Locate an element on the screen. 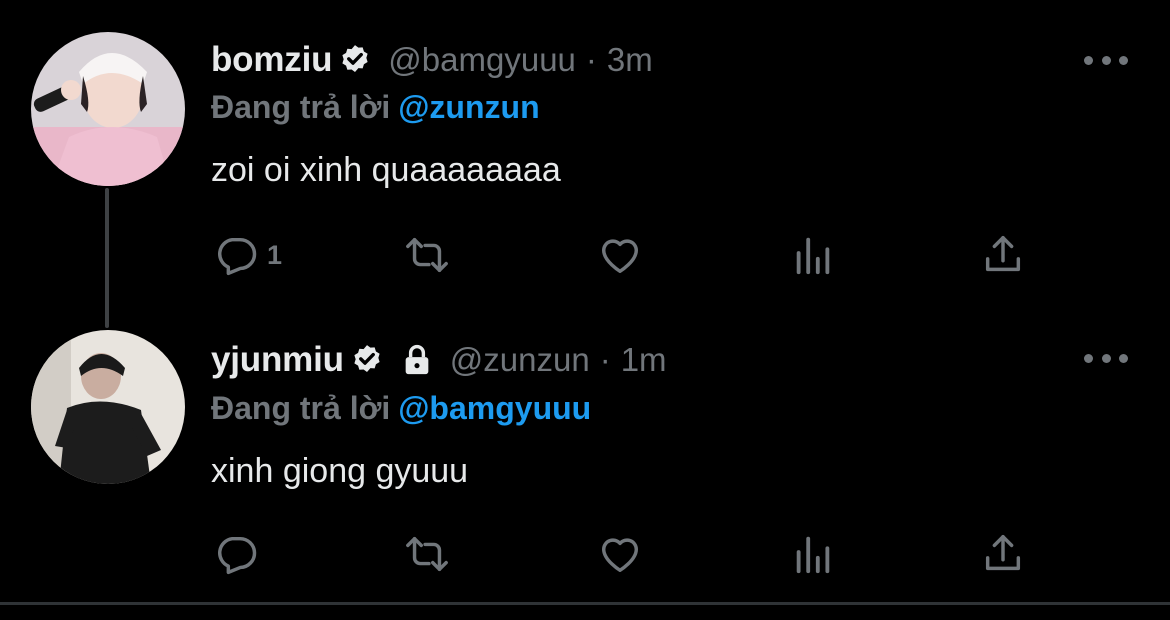 This screenshot has width=1170, height=620. tweet-header: bomziu @bamgyuuu · 3m is located at coordinates (432, 60).